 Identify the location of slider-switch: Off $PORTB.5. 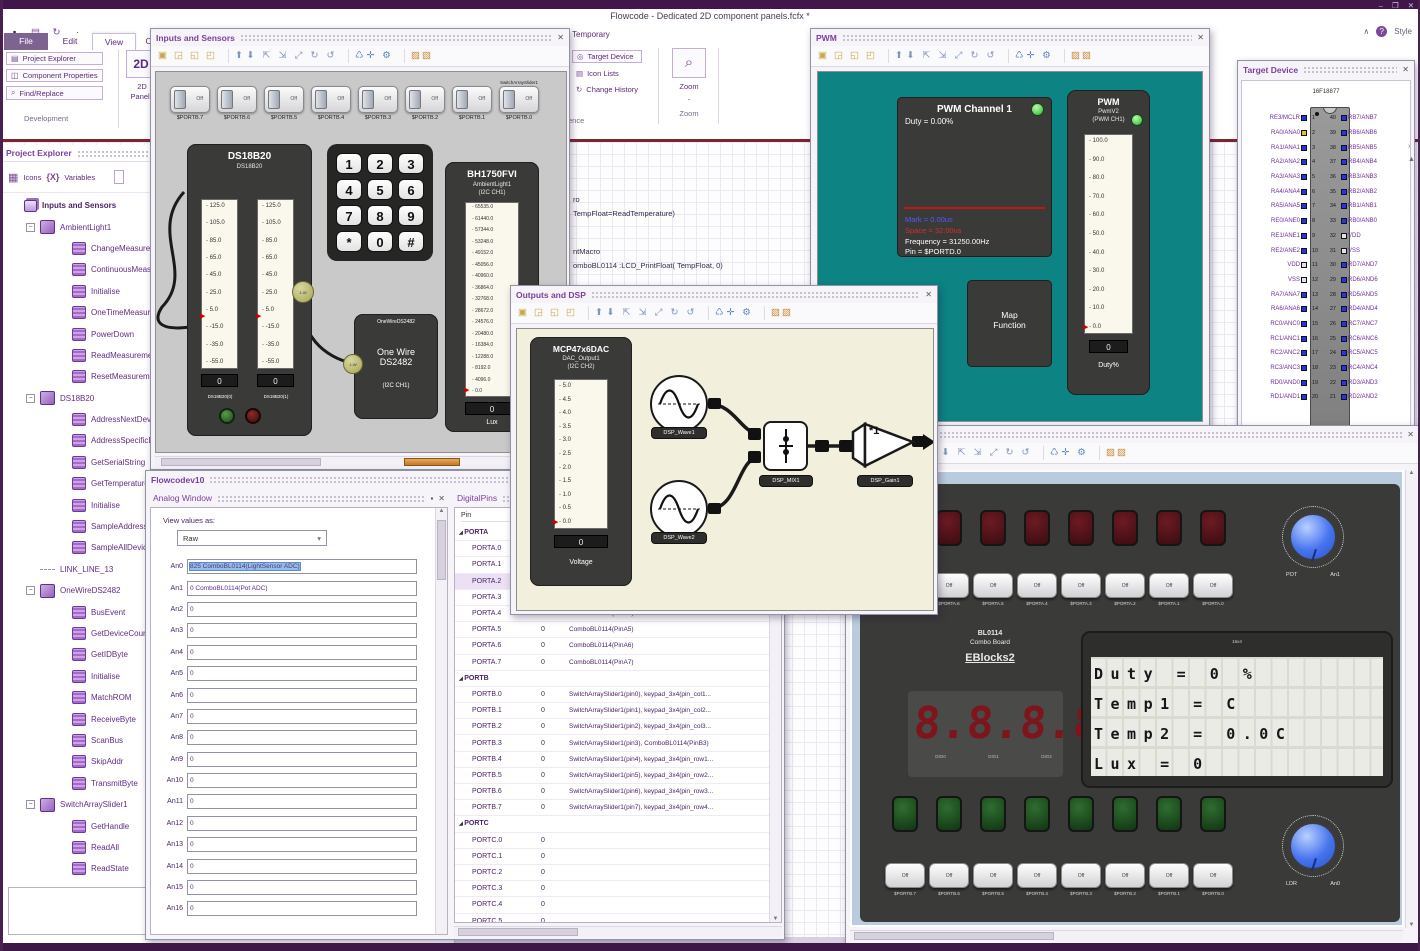
(284, 100).